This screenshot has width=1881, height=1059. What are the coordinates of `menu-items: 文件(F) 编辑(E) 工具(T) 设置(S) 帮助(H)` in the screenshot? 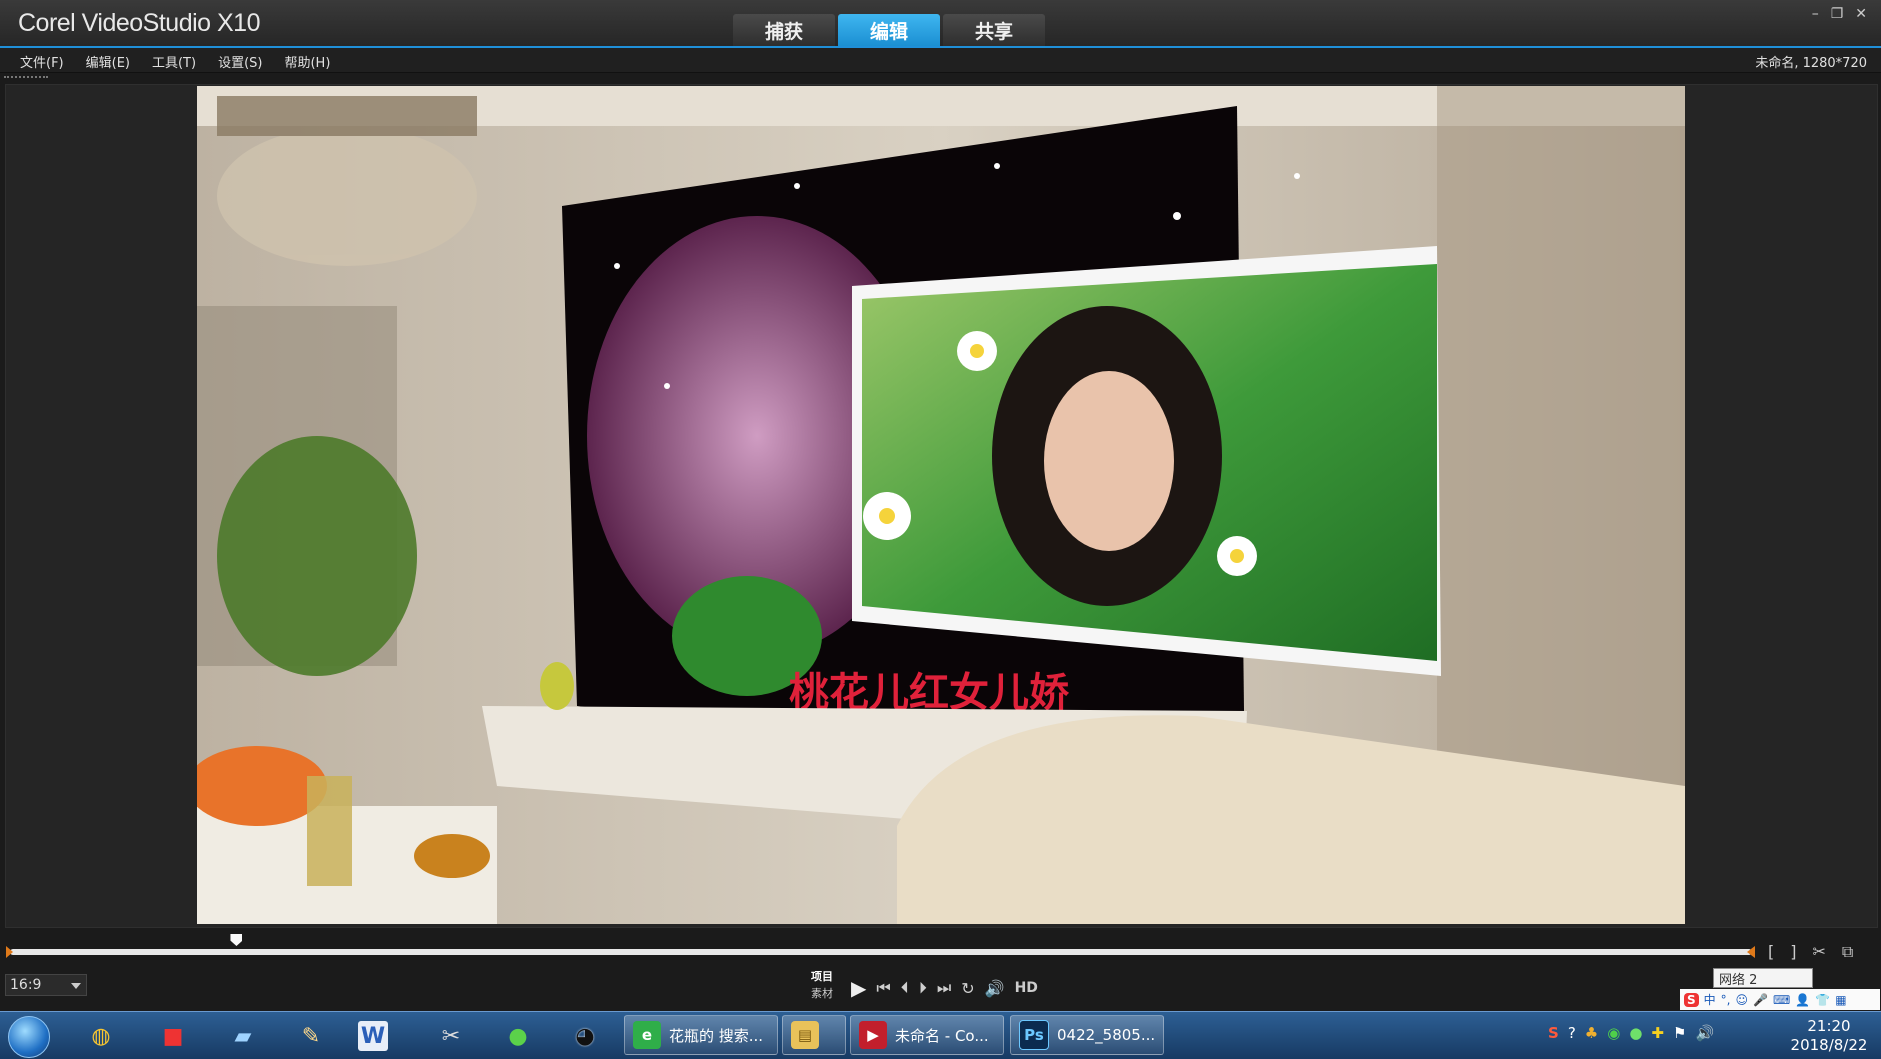 It's located at (175, 61).